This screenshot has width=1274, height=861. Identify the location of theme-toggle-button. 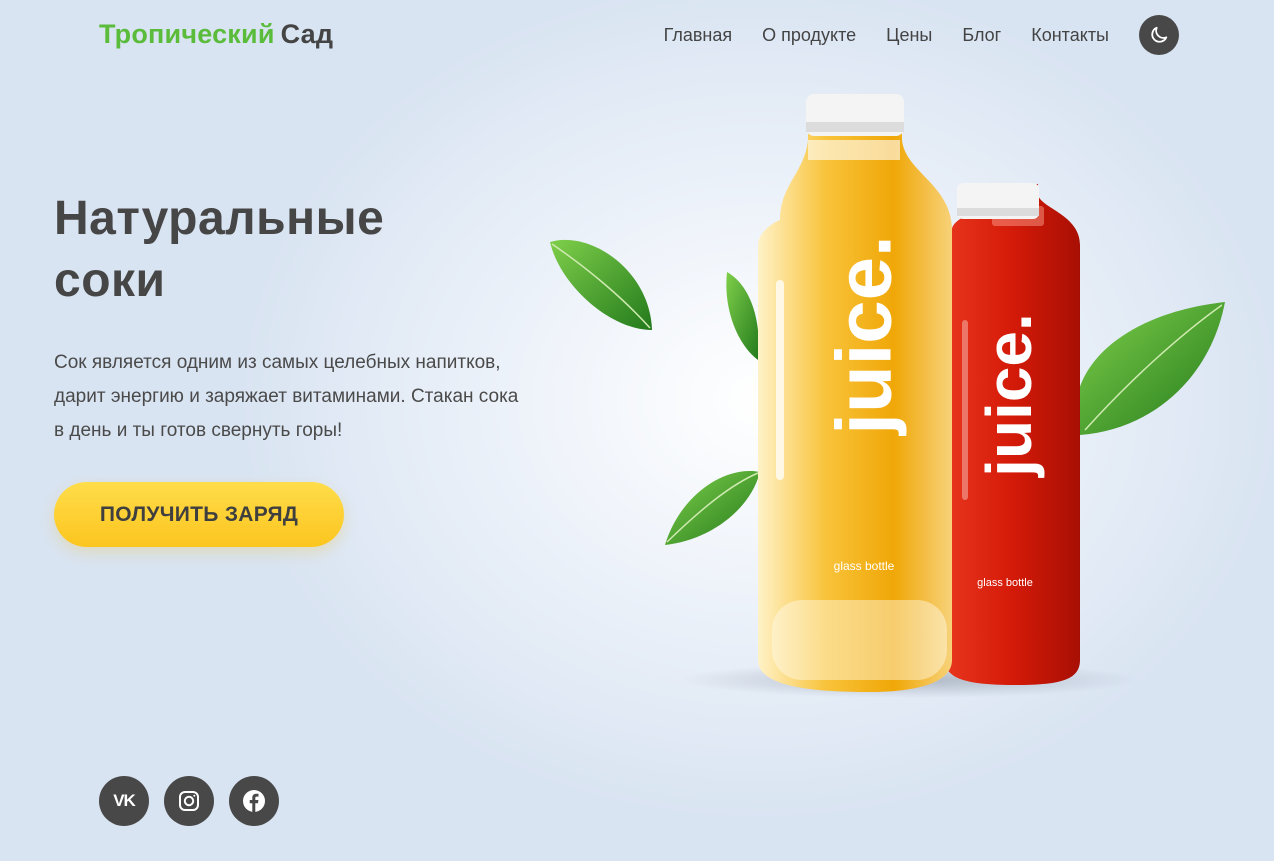
(1159, 35).